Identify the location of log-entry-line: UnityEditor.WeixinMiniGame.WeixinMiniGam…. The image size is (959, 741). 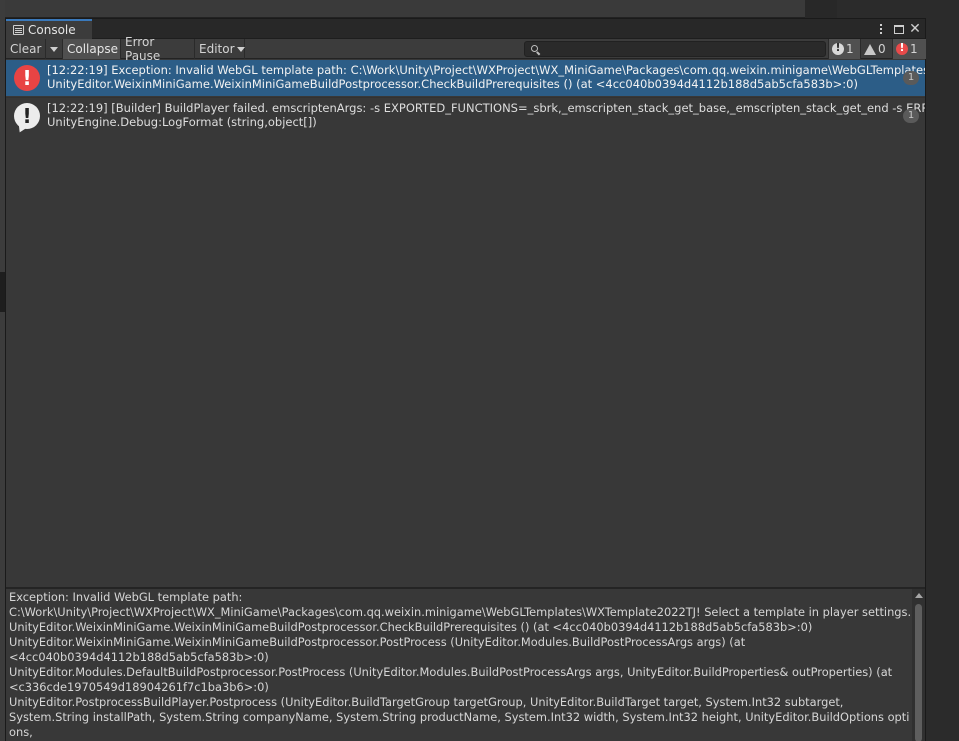
(452, 84).